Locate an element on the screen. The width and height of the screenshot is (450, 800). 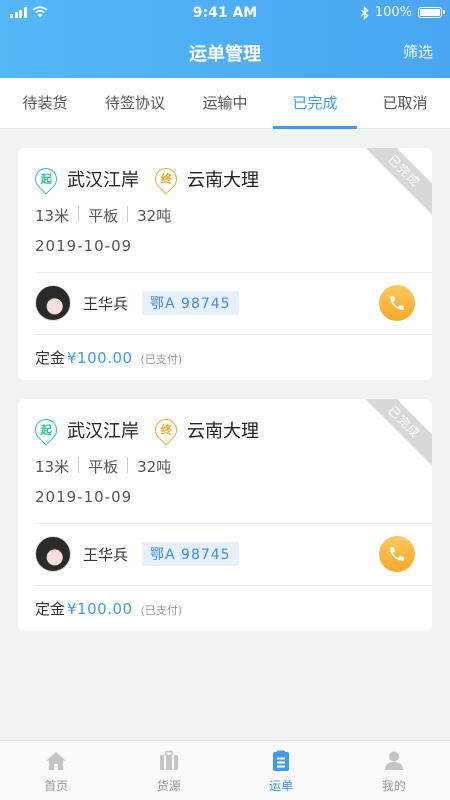
status-tabs: 待装货 待签协议 运输中 已完成 已取消 is located at coordinates (225, 103).